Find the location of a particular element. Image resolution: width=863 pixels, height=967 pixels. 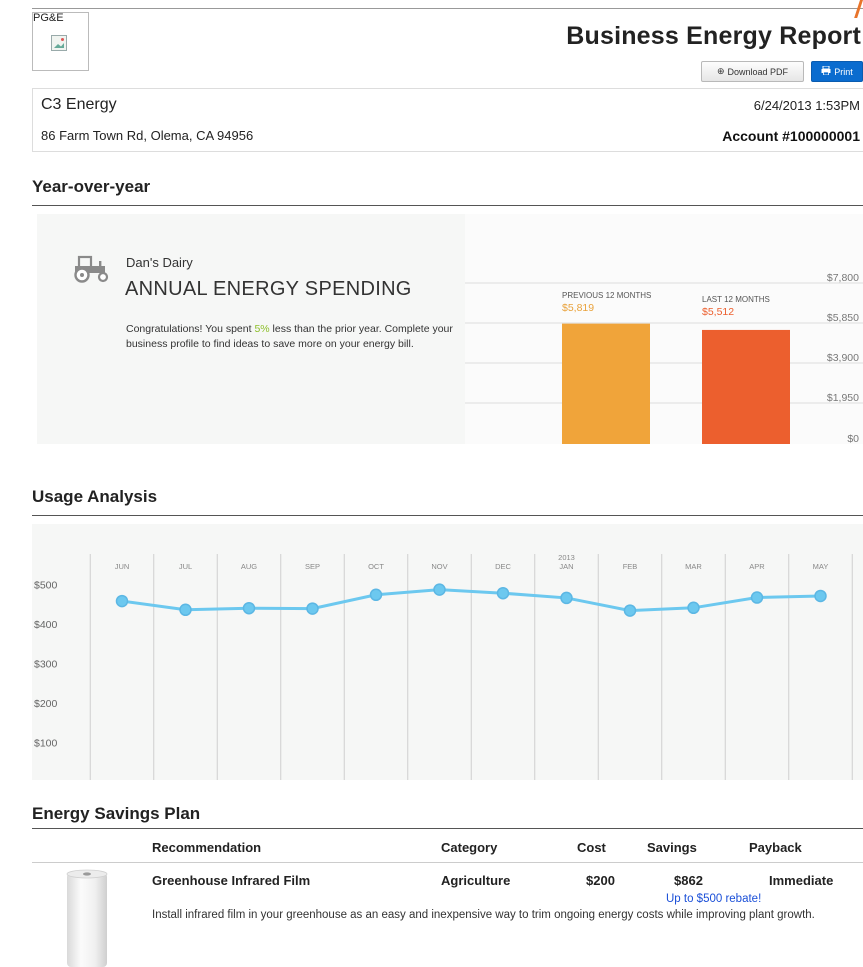

header-rule is located at coordinates (447, 8).